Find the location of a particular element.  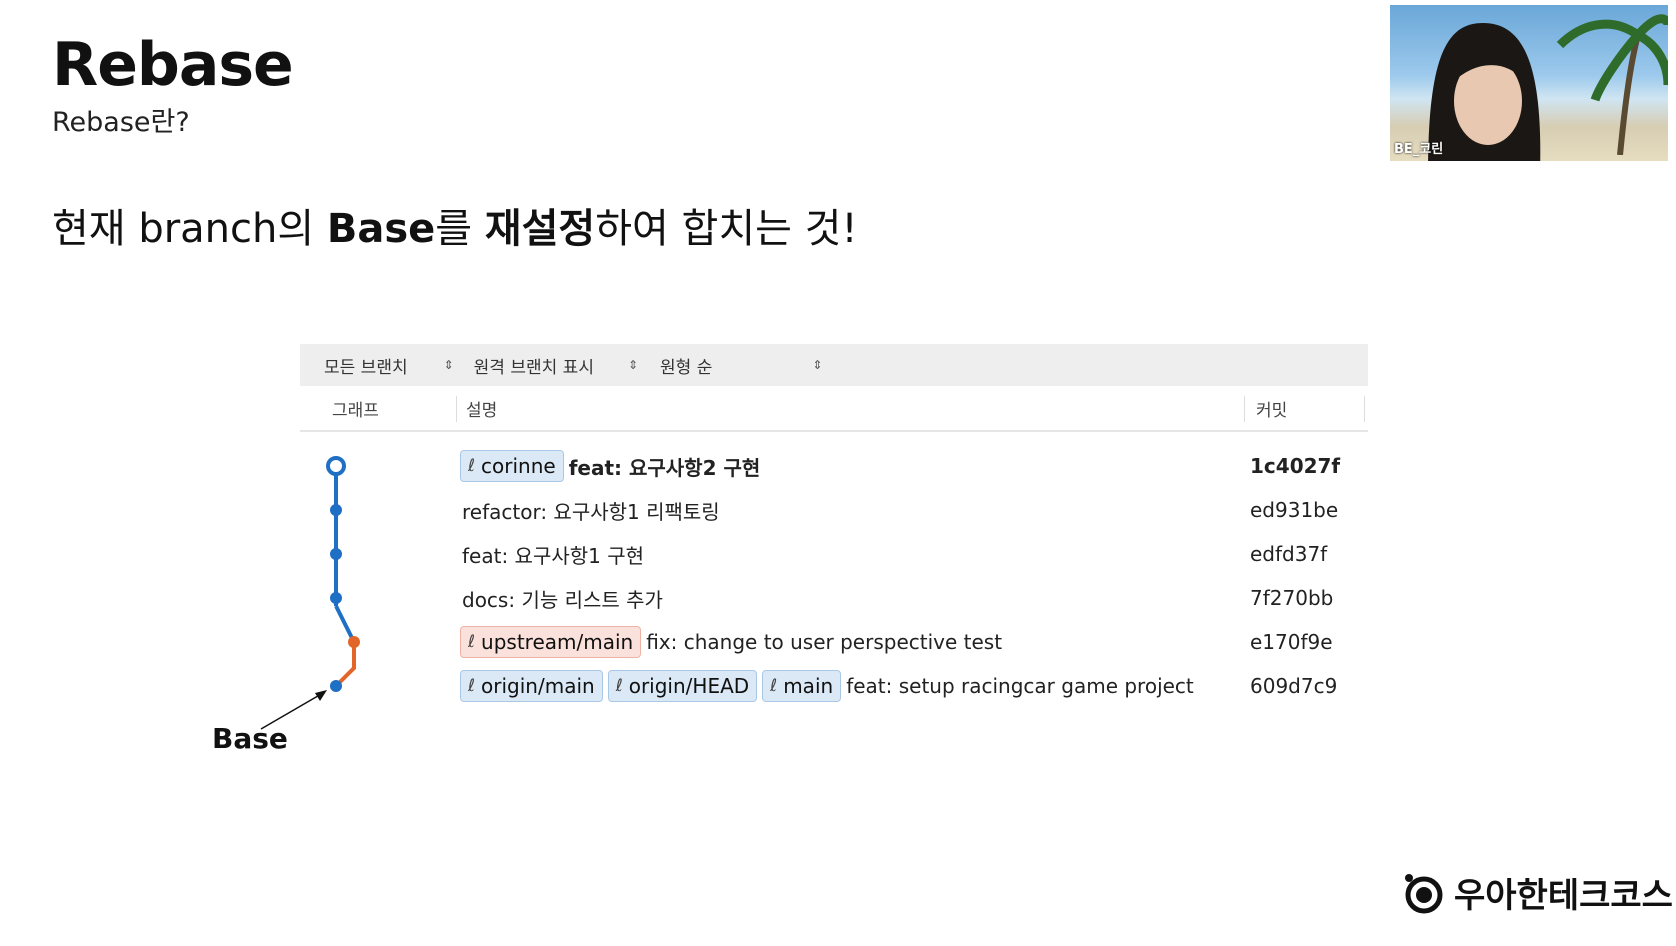

branch-filter-select: 모든 브랜치 ⇕ is located at coordinates (389, 365).